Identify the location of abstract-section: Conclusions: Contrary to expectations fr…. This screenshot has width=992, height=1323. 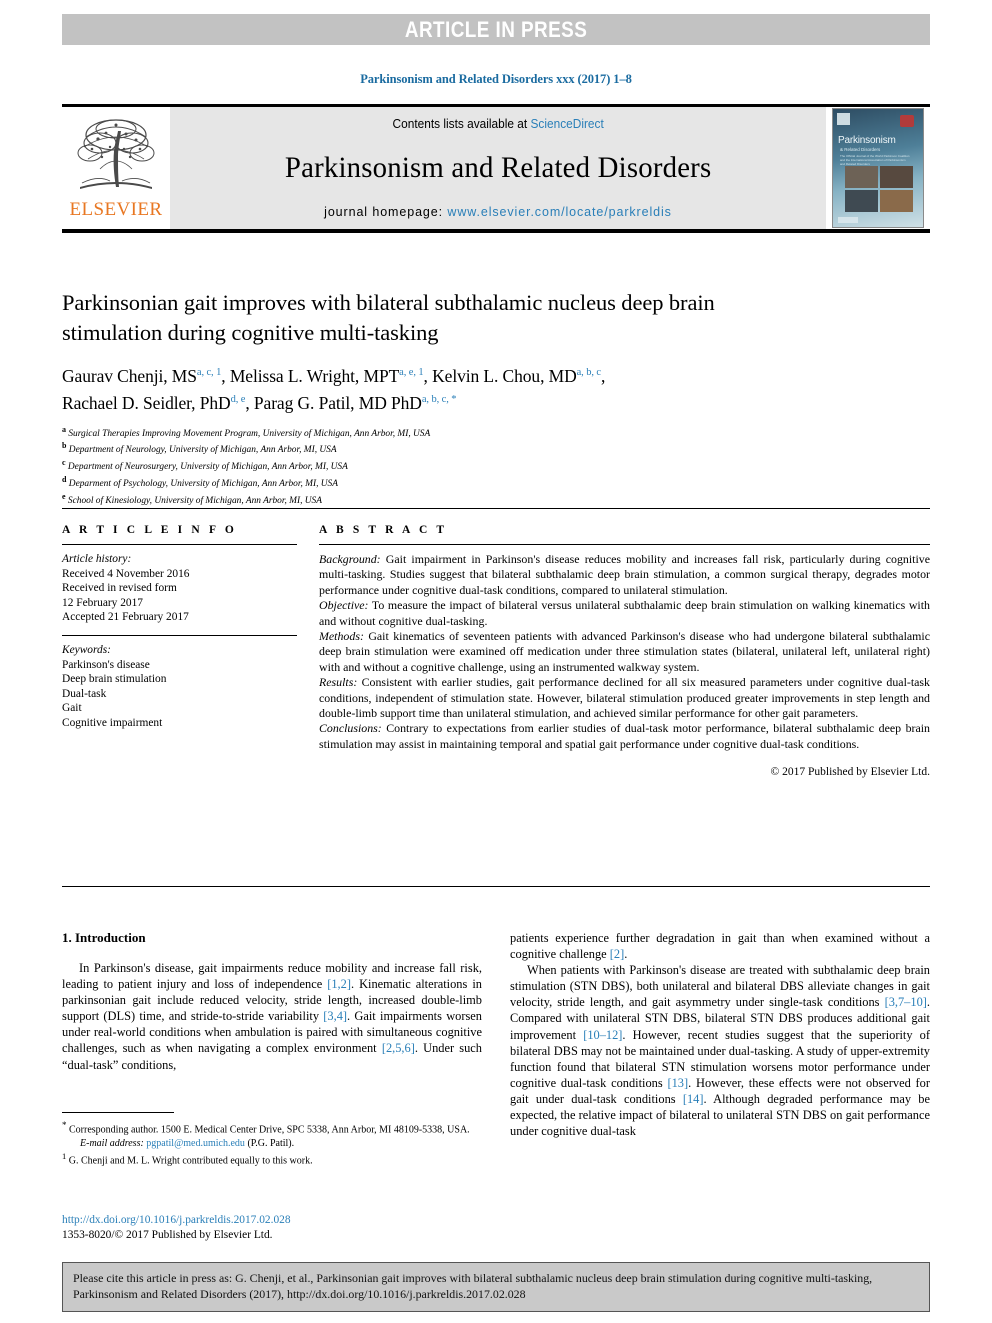
(624, 736).